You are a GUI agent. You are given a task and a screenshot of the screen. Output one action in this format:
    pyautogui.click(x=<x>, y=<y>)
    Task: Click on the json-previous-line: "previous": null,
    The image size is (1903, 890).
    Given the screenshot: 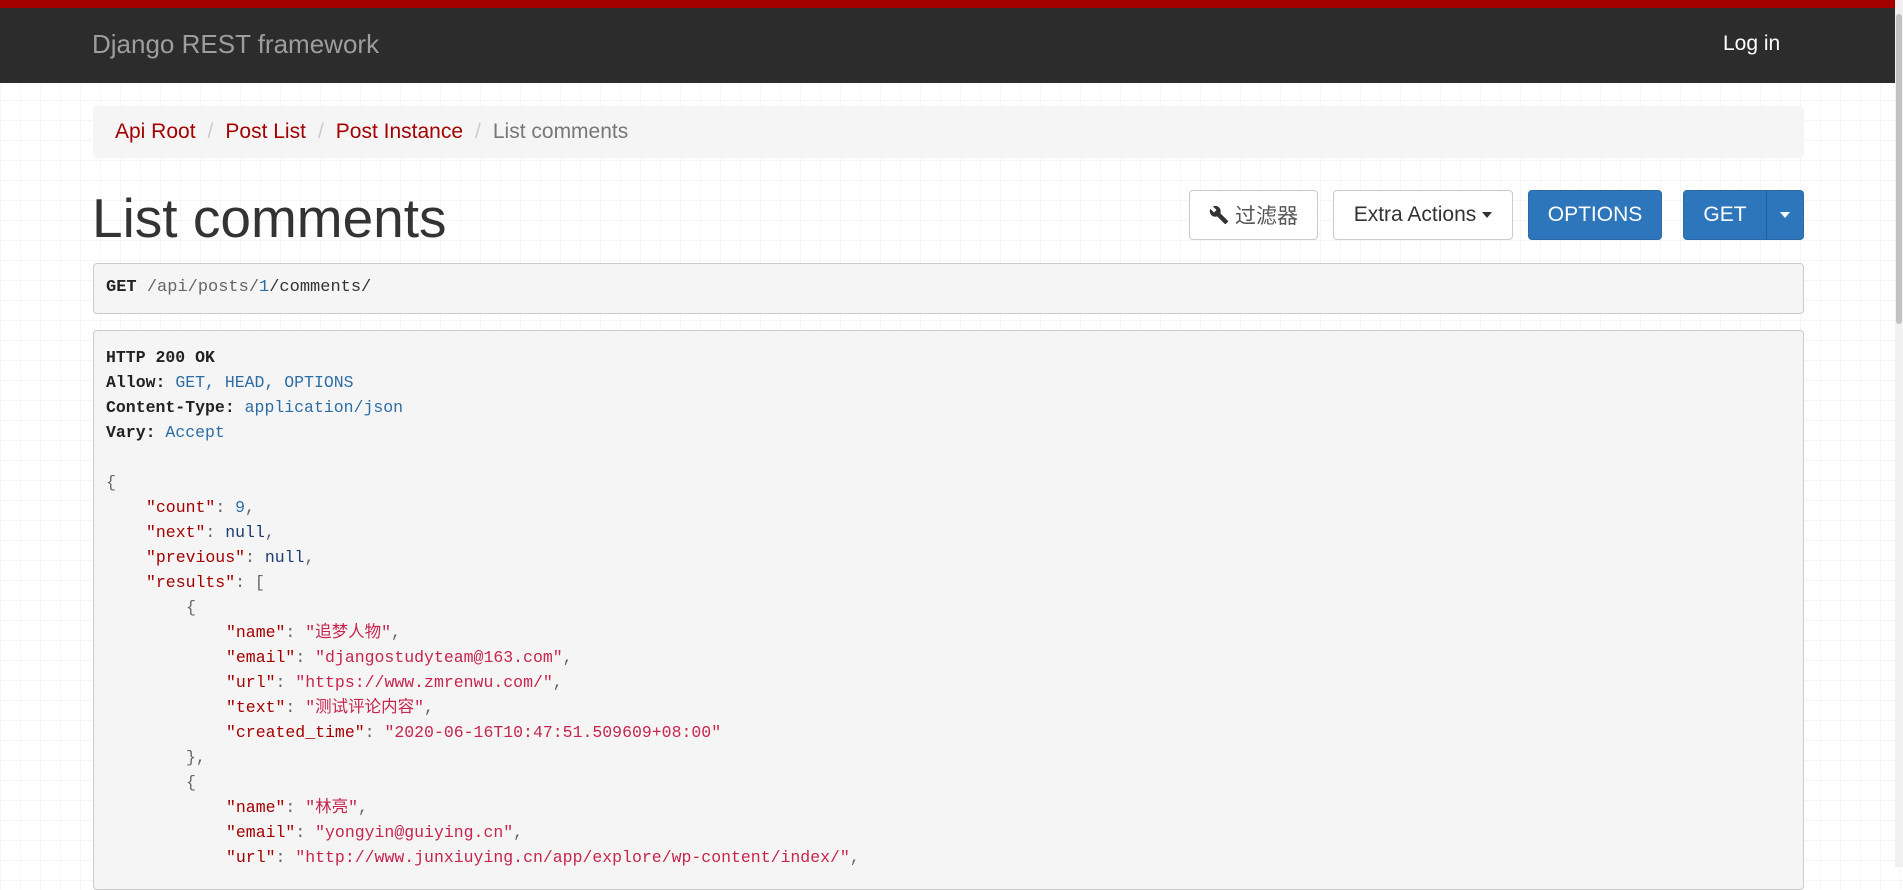 What is the action you would take?
    pyautogui.click(x=230, y=557)
    